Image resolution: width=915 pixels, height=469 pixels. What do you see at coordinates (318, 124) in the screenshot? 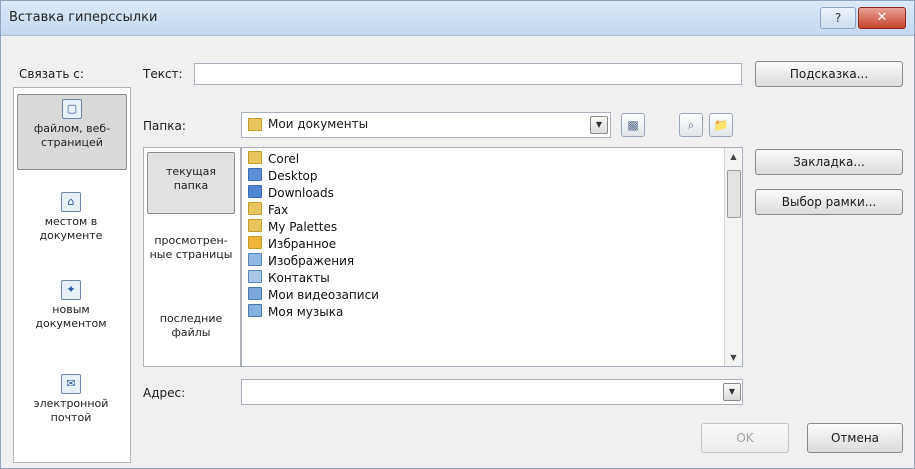
I see `folder-value: Мои документы` at bounding box center [318, 124].